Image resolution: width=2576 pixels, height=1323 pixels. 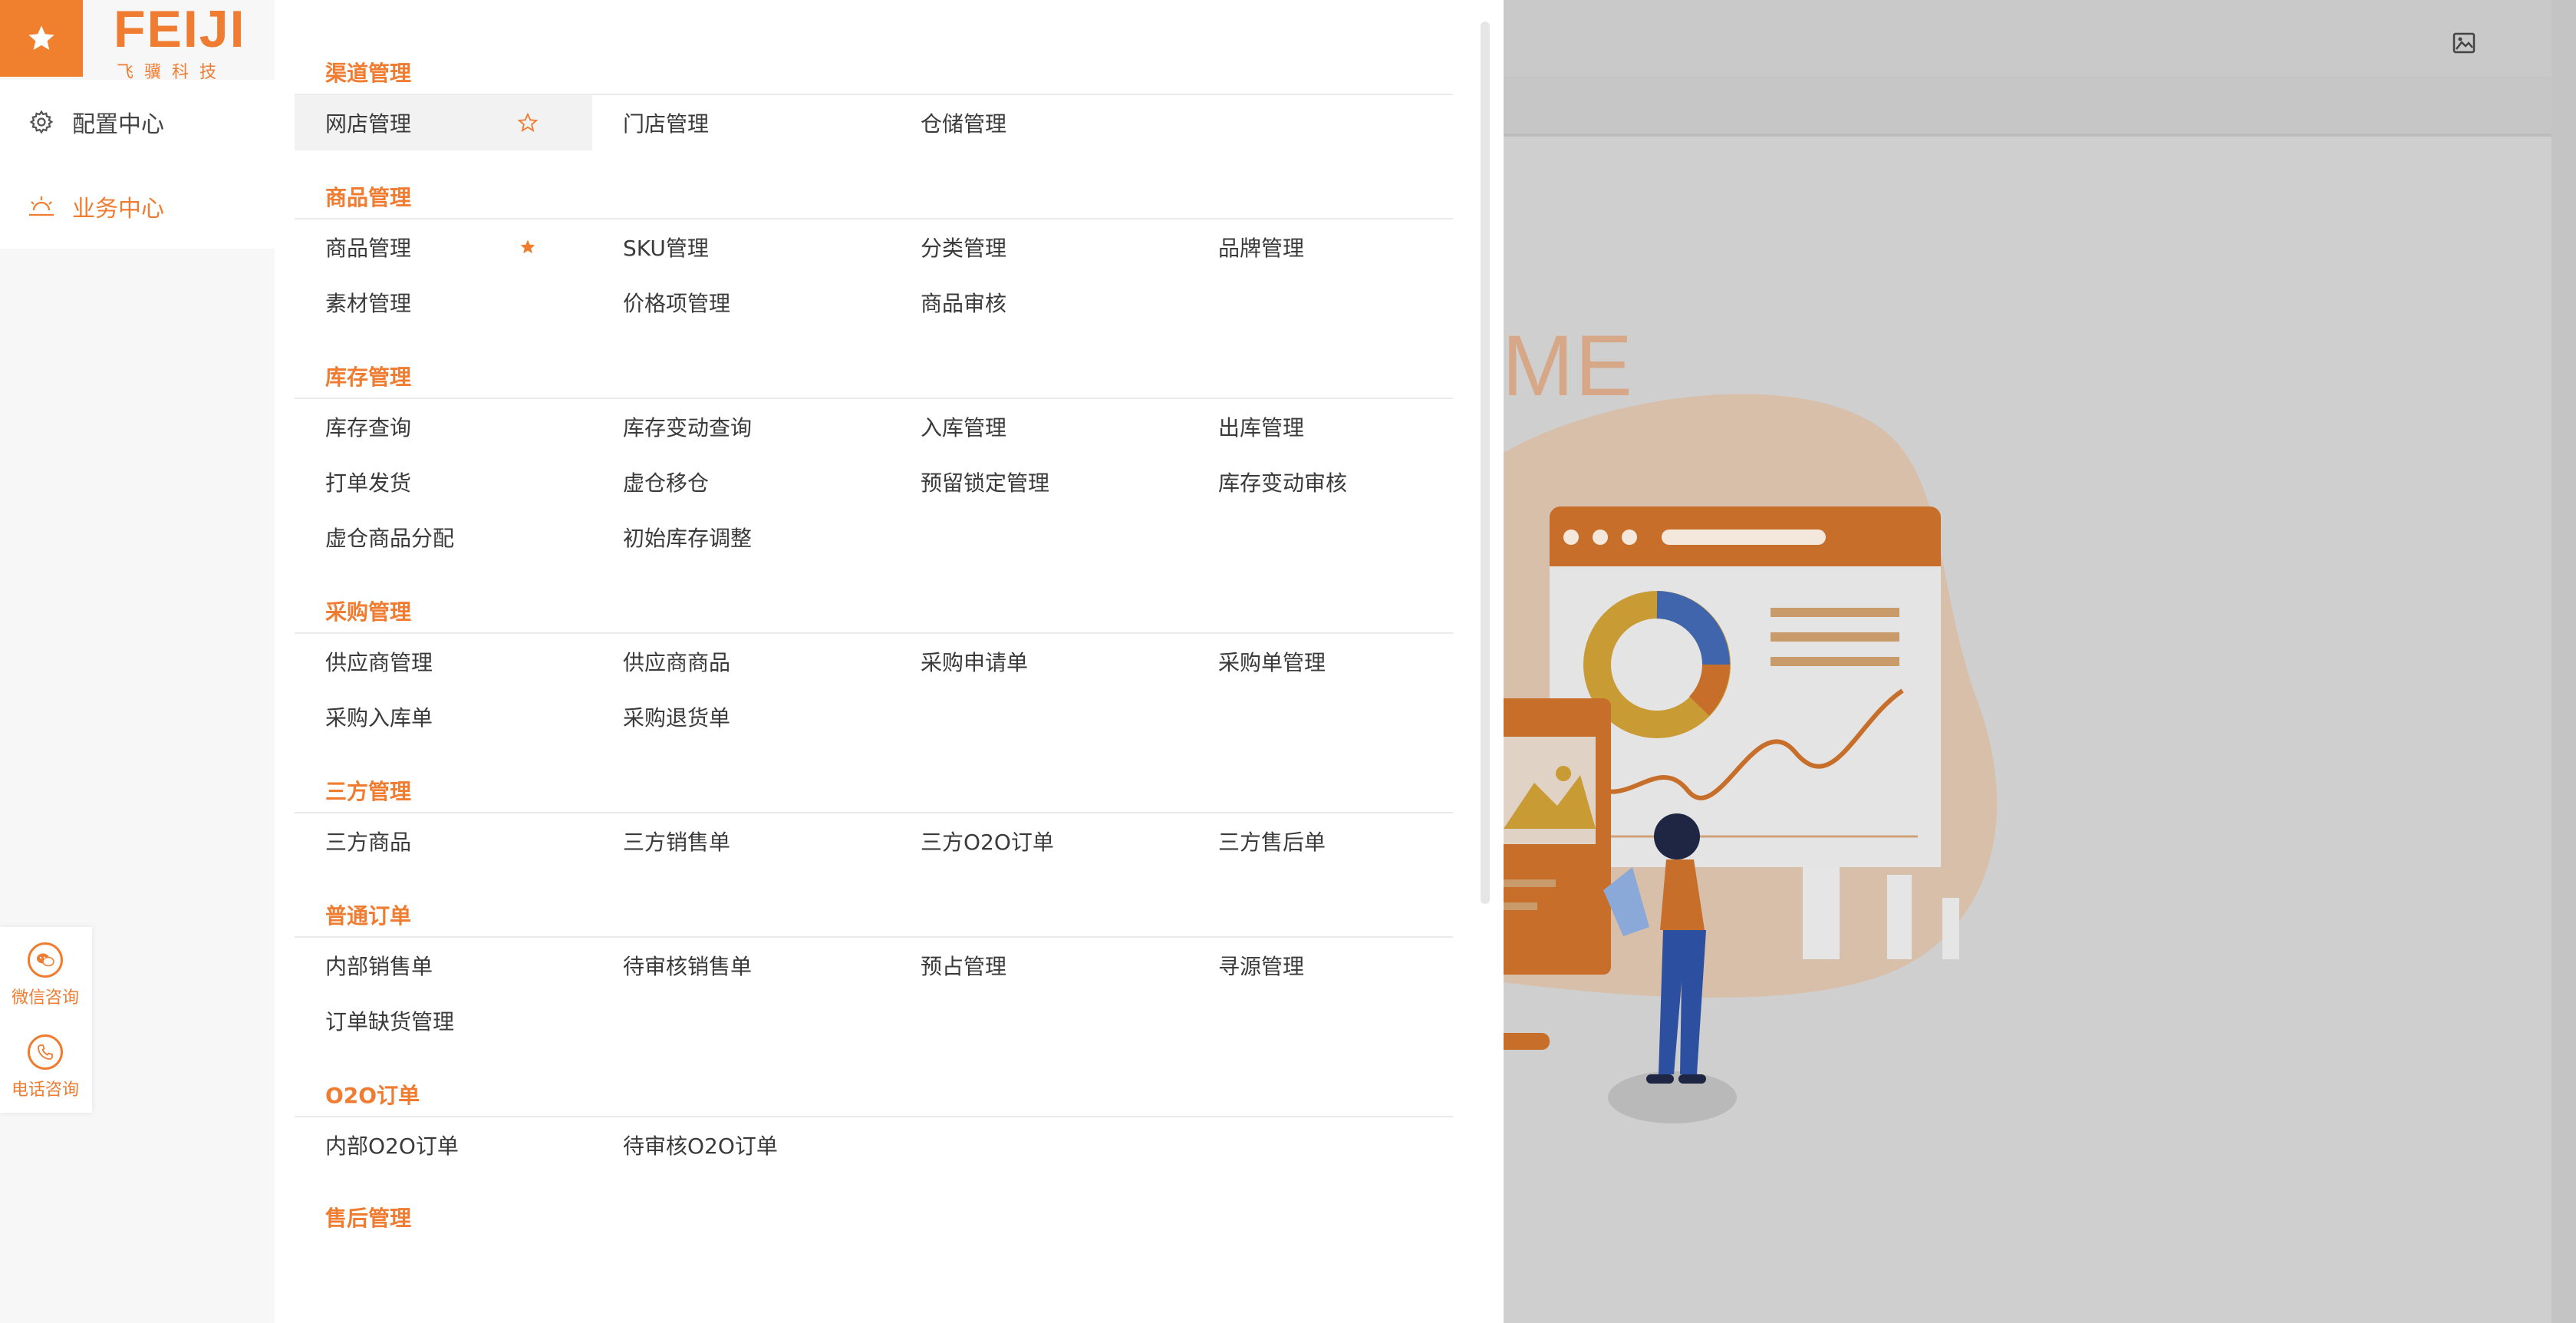 What do you see at coordinates (1039, 661) in the screenshot?
I see `menu-item-purchase-request: 采购申请单` at bounding box center [1039, 661].